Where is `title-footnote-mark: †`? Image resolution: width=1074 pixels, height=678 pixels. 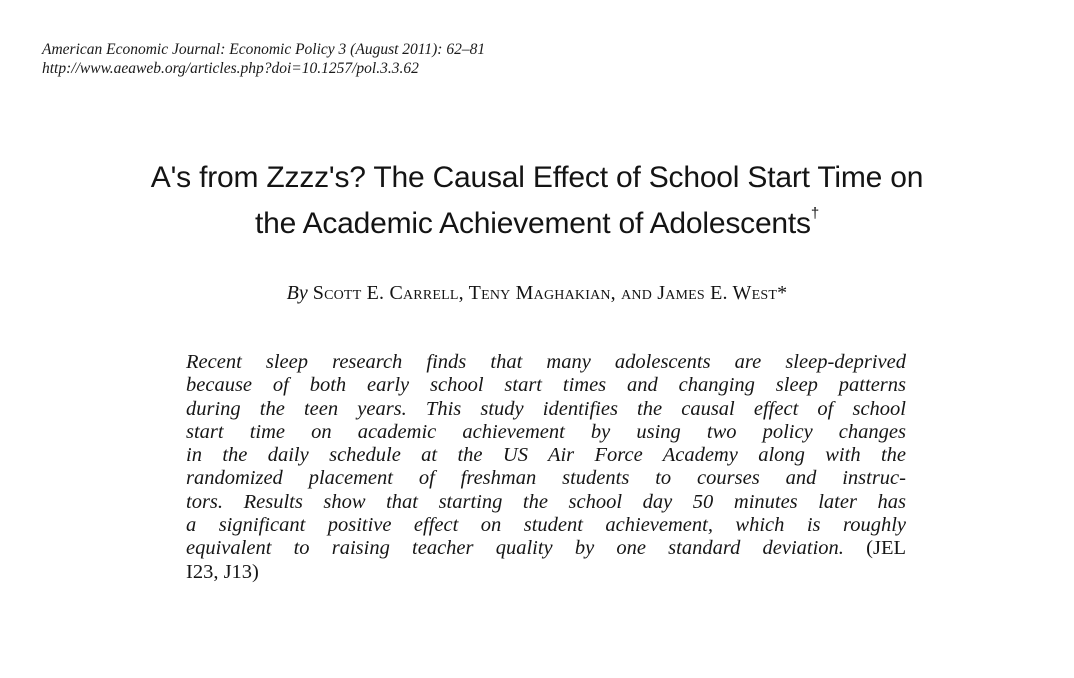 title-footnote-mark: † is located at coordinates (815, 213).